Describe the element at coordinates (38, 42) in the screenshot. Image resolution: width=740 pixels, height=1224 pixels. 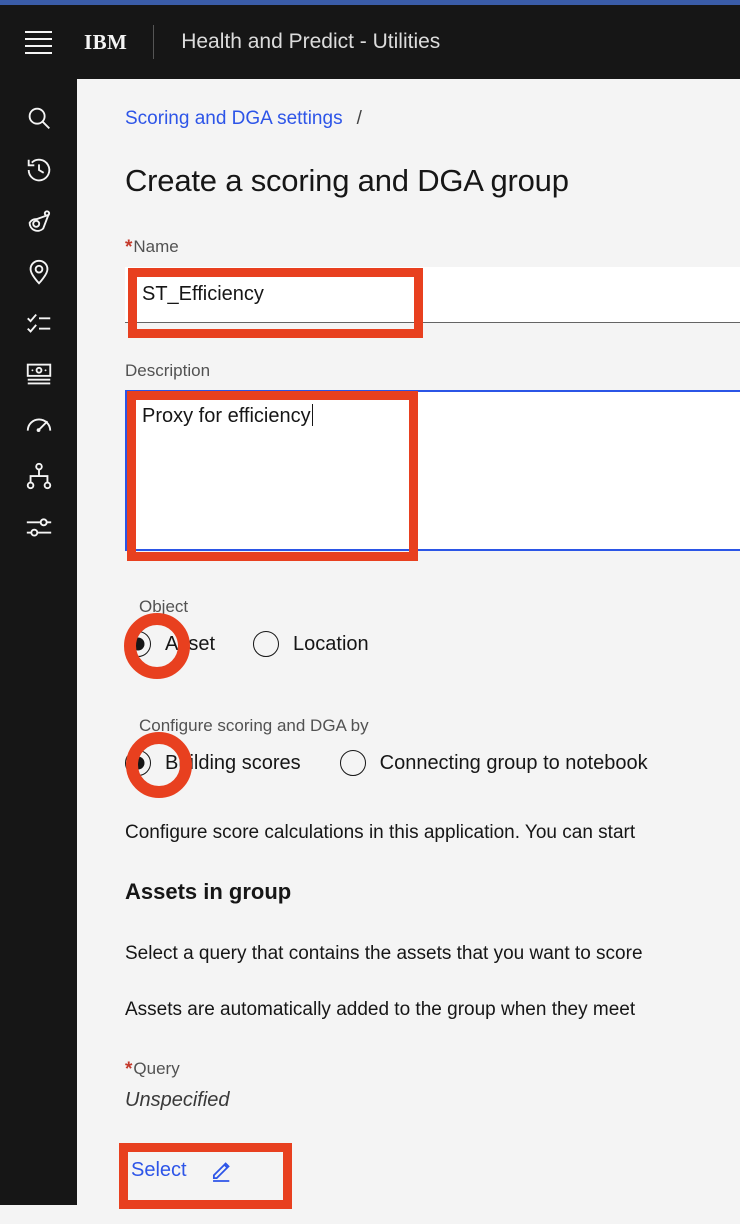
I see `hamburger-menu-icon` at that location.